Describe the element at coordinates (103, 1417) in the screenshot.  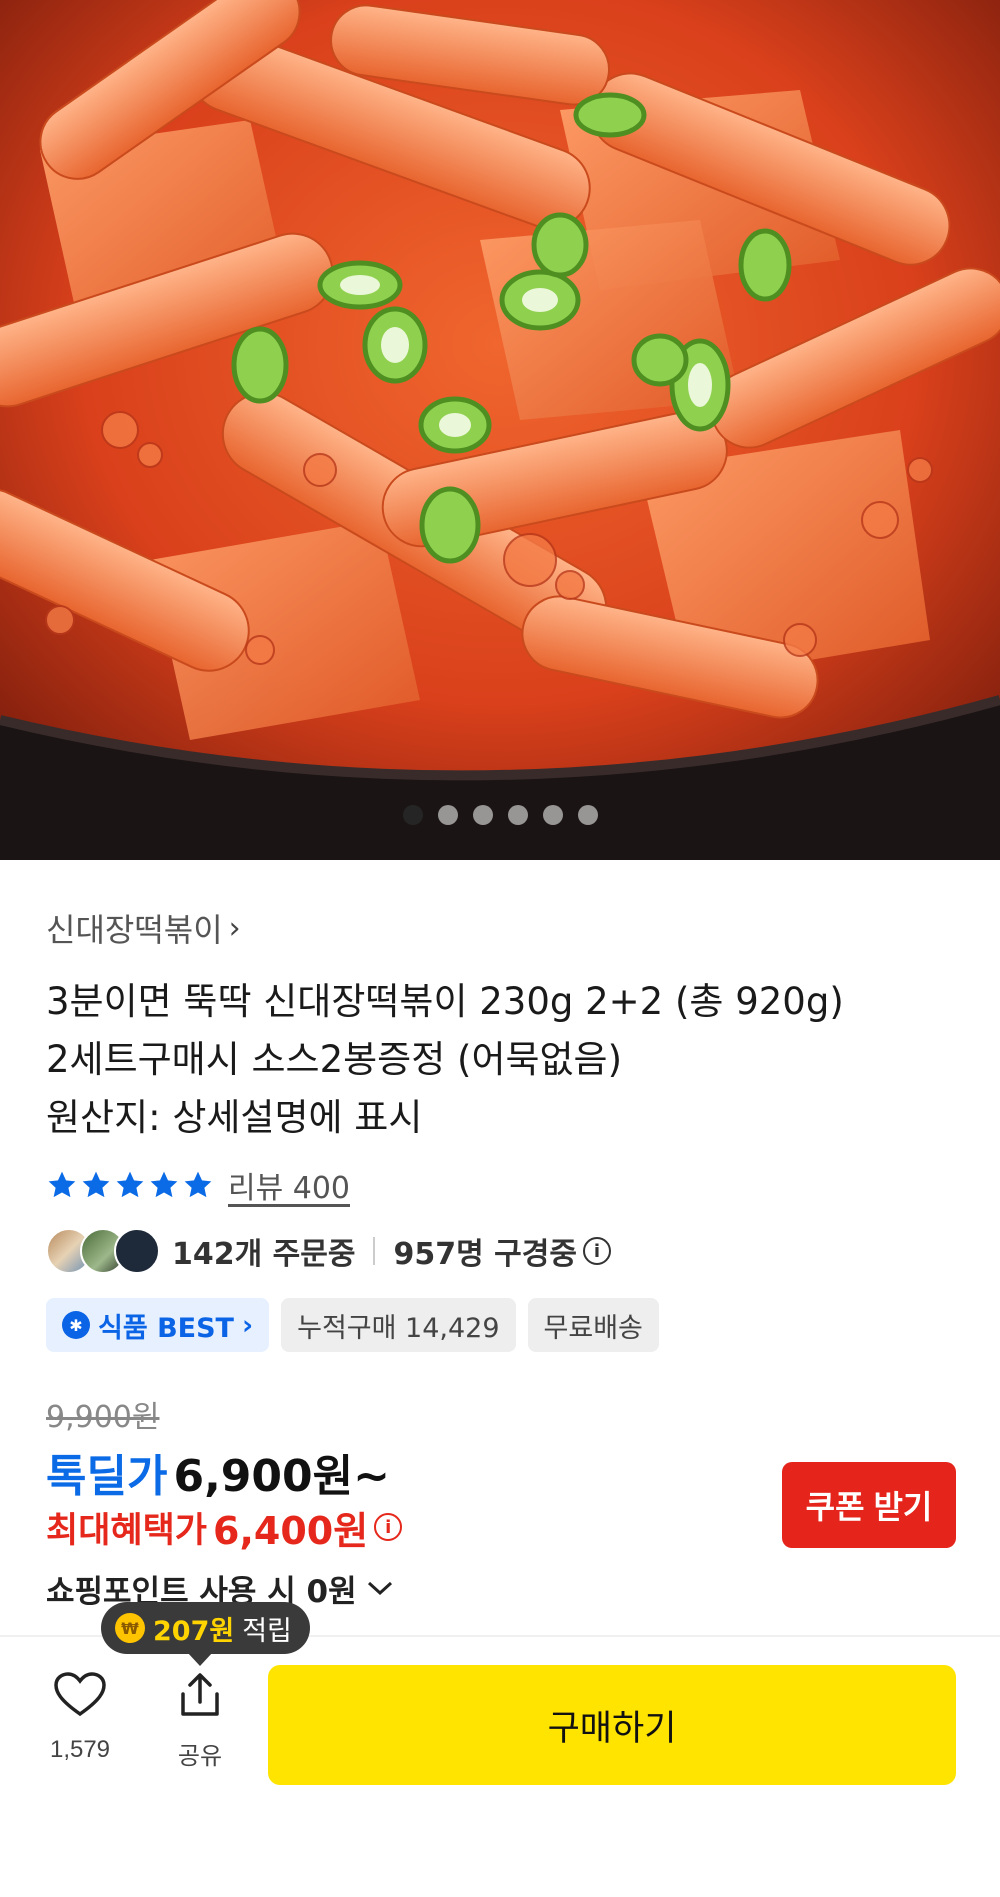
I see `original-price: 9,900원` at that location.